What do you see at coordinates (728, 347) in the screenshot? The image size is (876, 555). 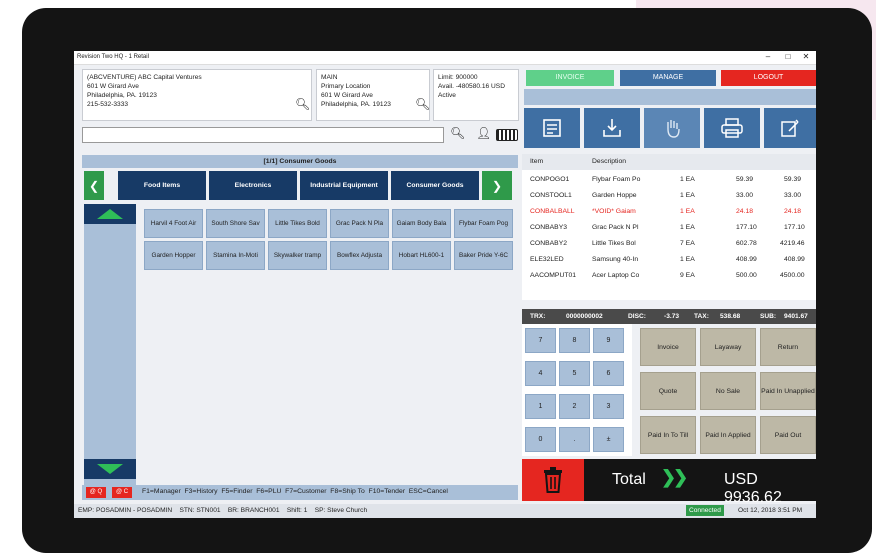 I see `layaway-button: Layaway` at bounding box center [728, 347].